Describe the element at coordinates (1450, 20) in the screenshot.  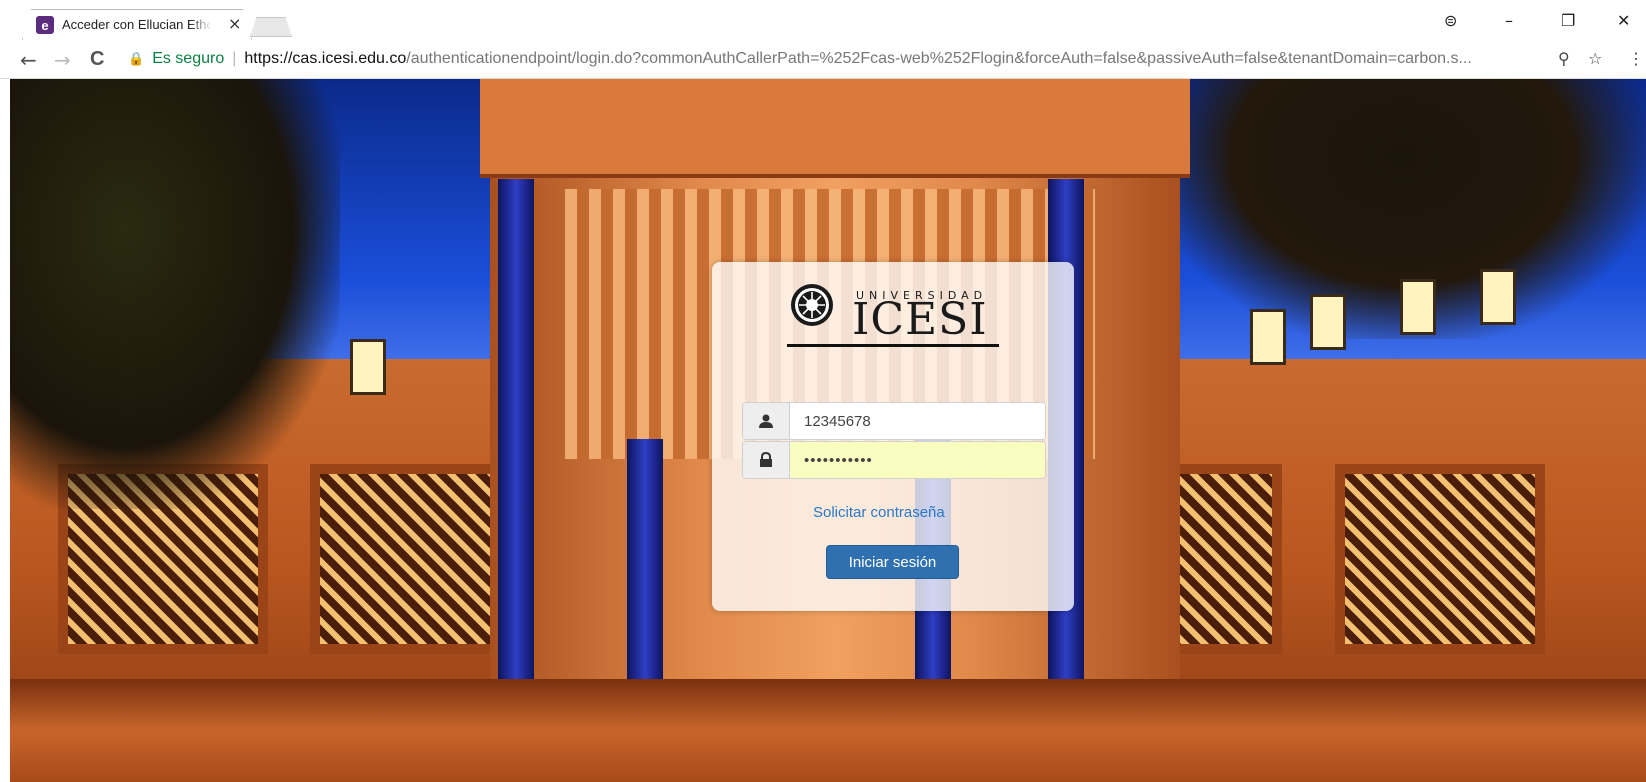
I see `profile-icon: ⊜` at that location.